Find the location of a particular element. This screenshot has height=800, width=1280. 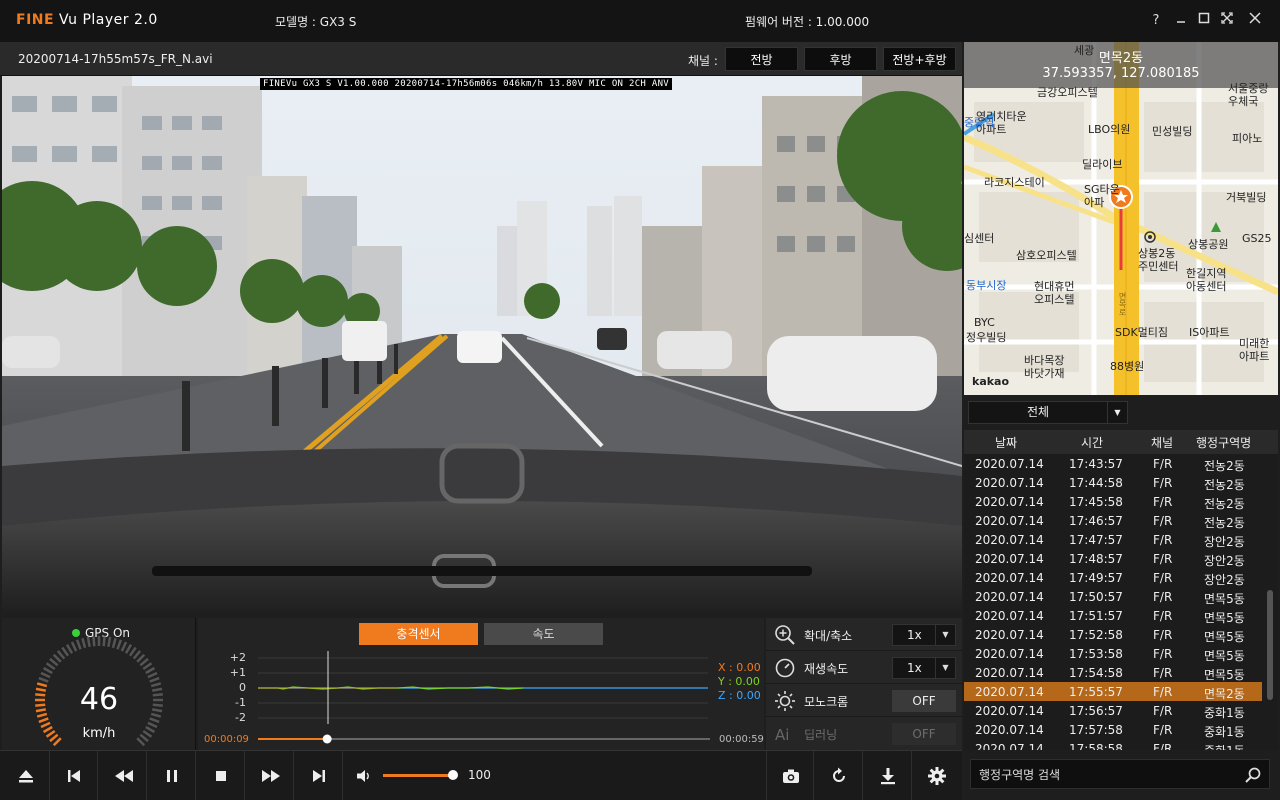

list-item: 2020.07.14 17:46:57 F/R 전농2동 is located at coordinates (1121, 520).